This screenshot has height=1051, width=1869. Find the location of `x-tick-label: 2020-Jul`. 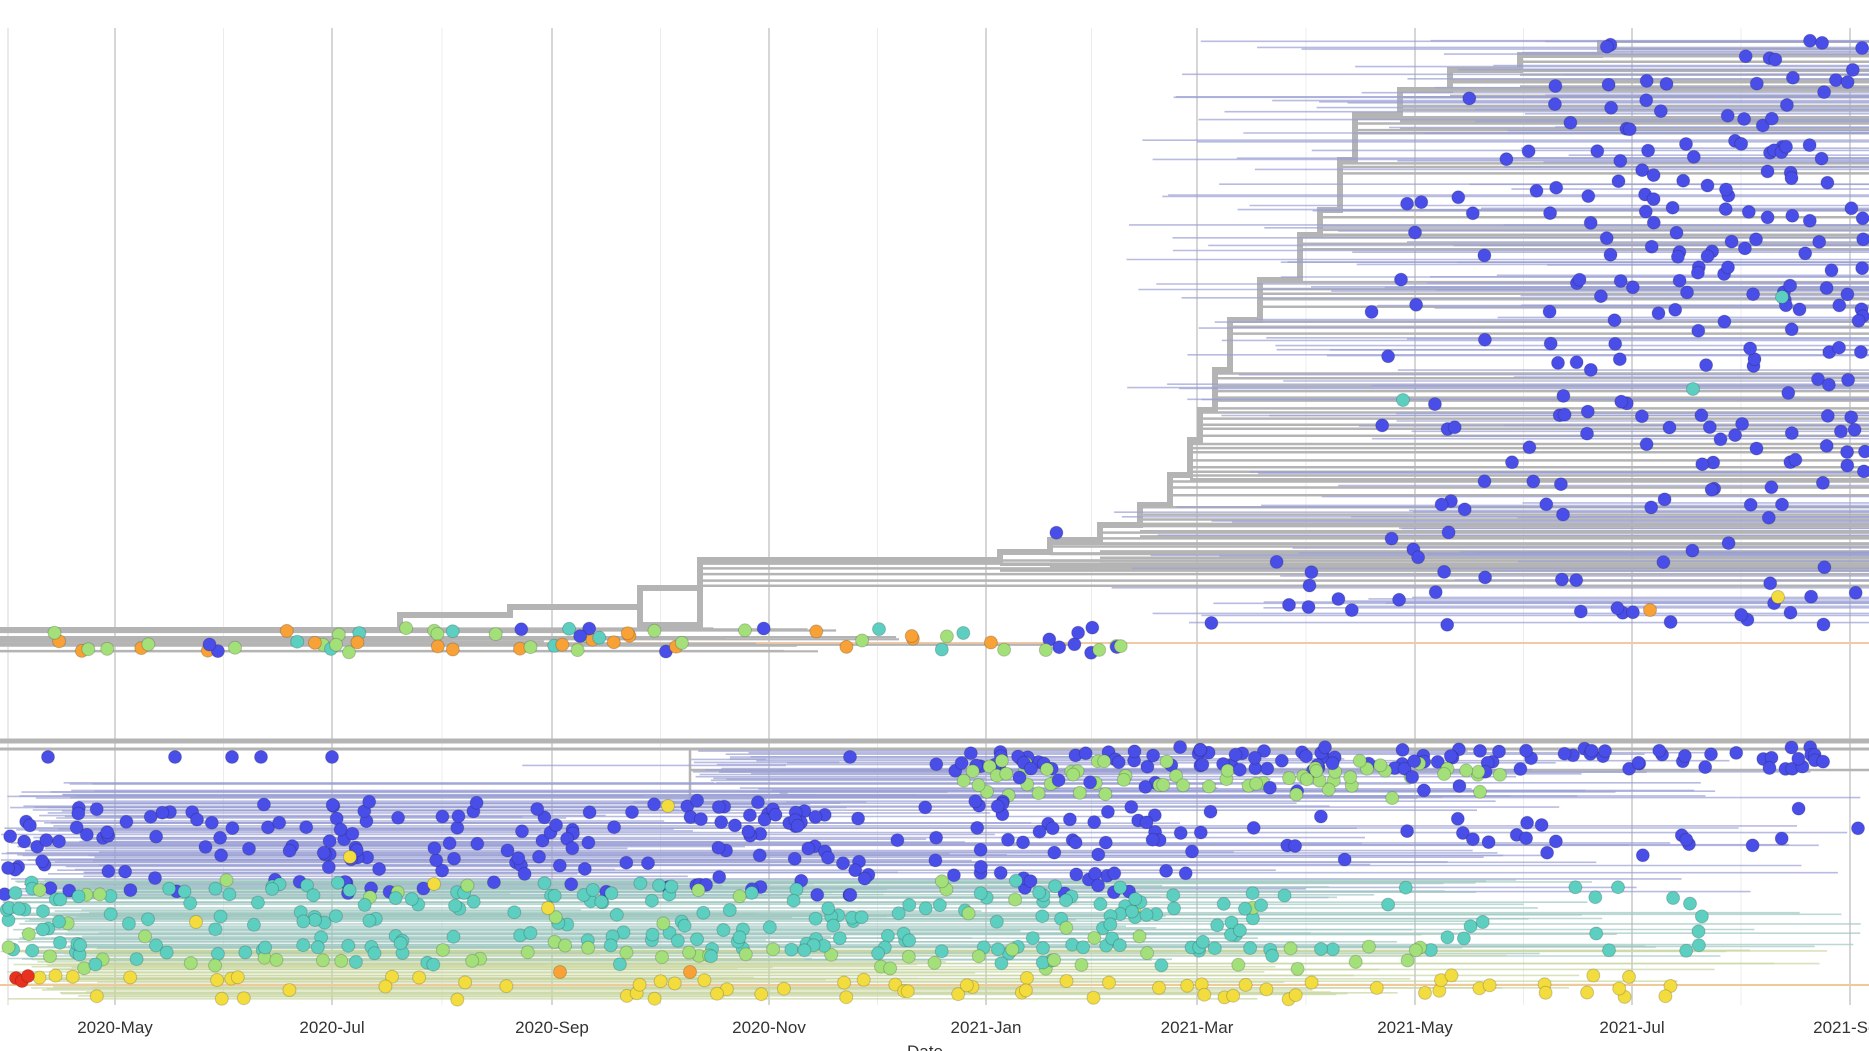

x-tick-label: 2020-Jul is located at coordinates (331, 1027).